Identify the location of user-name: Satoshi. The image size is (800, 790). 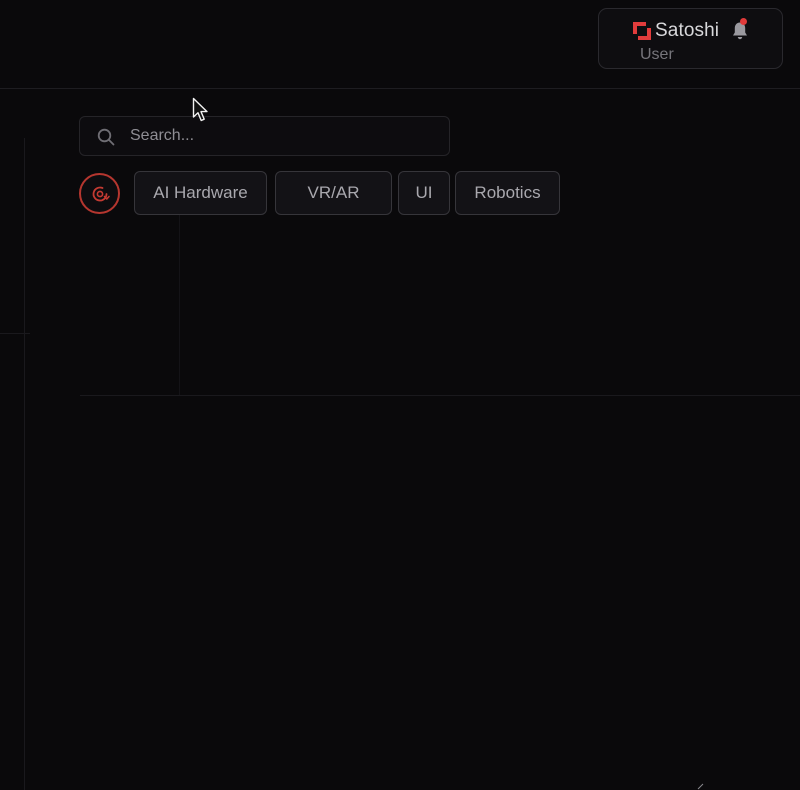
(687, 30).